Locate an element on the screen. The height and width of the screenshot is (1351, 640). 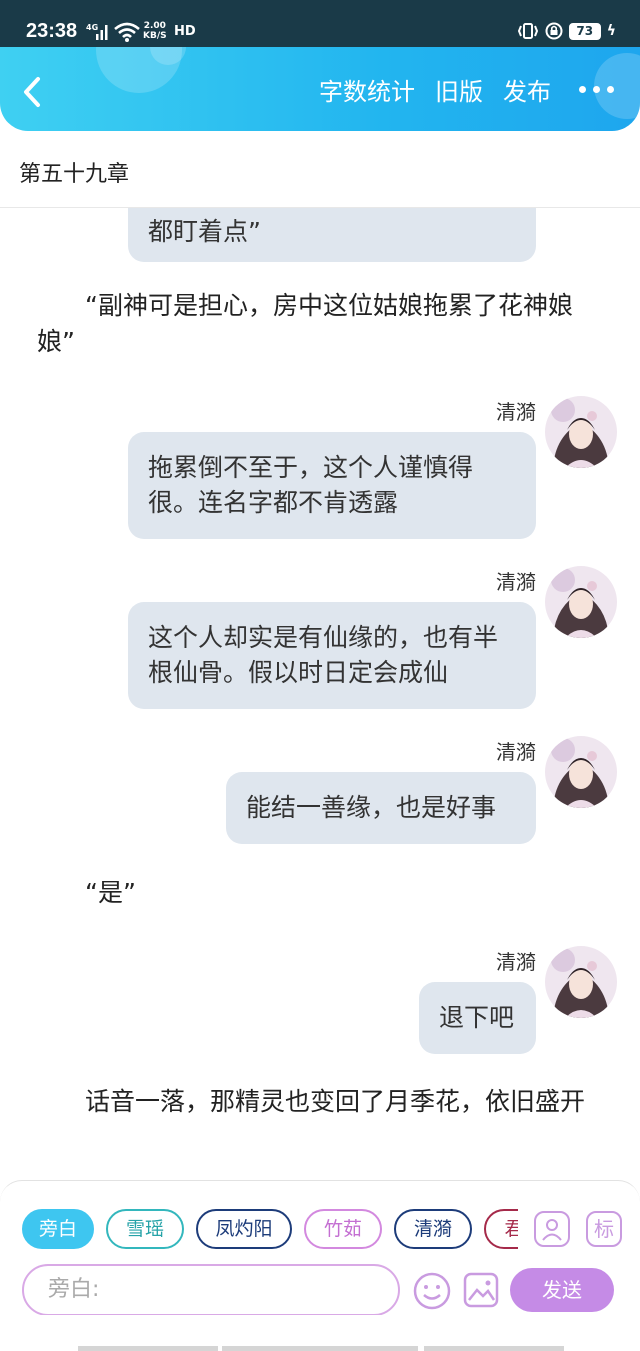
composer-panel: 旁白 雪瑶 凤灼阳 竹茹 清漪君 标 旁白: 发送 is located at coordinates (320, 1248).